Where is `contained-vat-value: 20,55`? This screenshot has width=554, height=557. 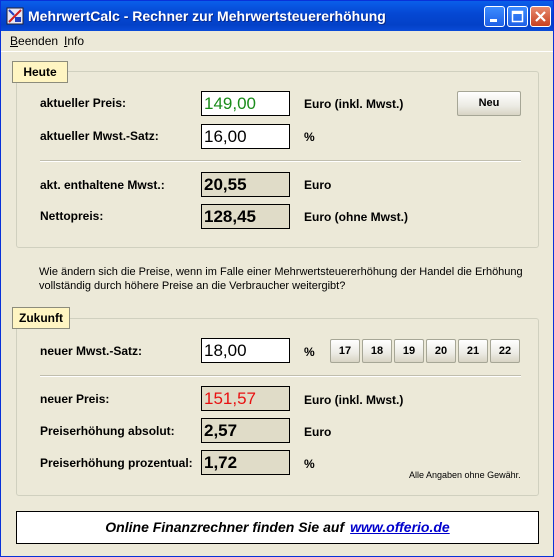 contained-vat-value: 20,55 is located at coordinates (245, 184).